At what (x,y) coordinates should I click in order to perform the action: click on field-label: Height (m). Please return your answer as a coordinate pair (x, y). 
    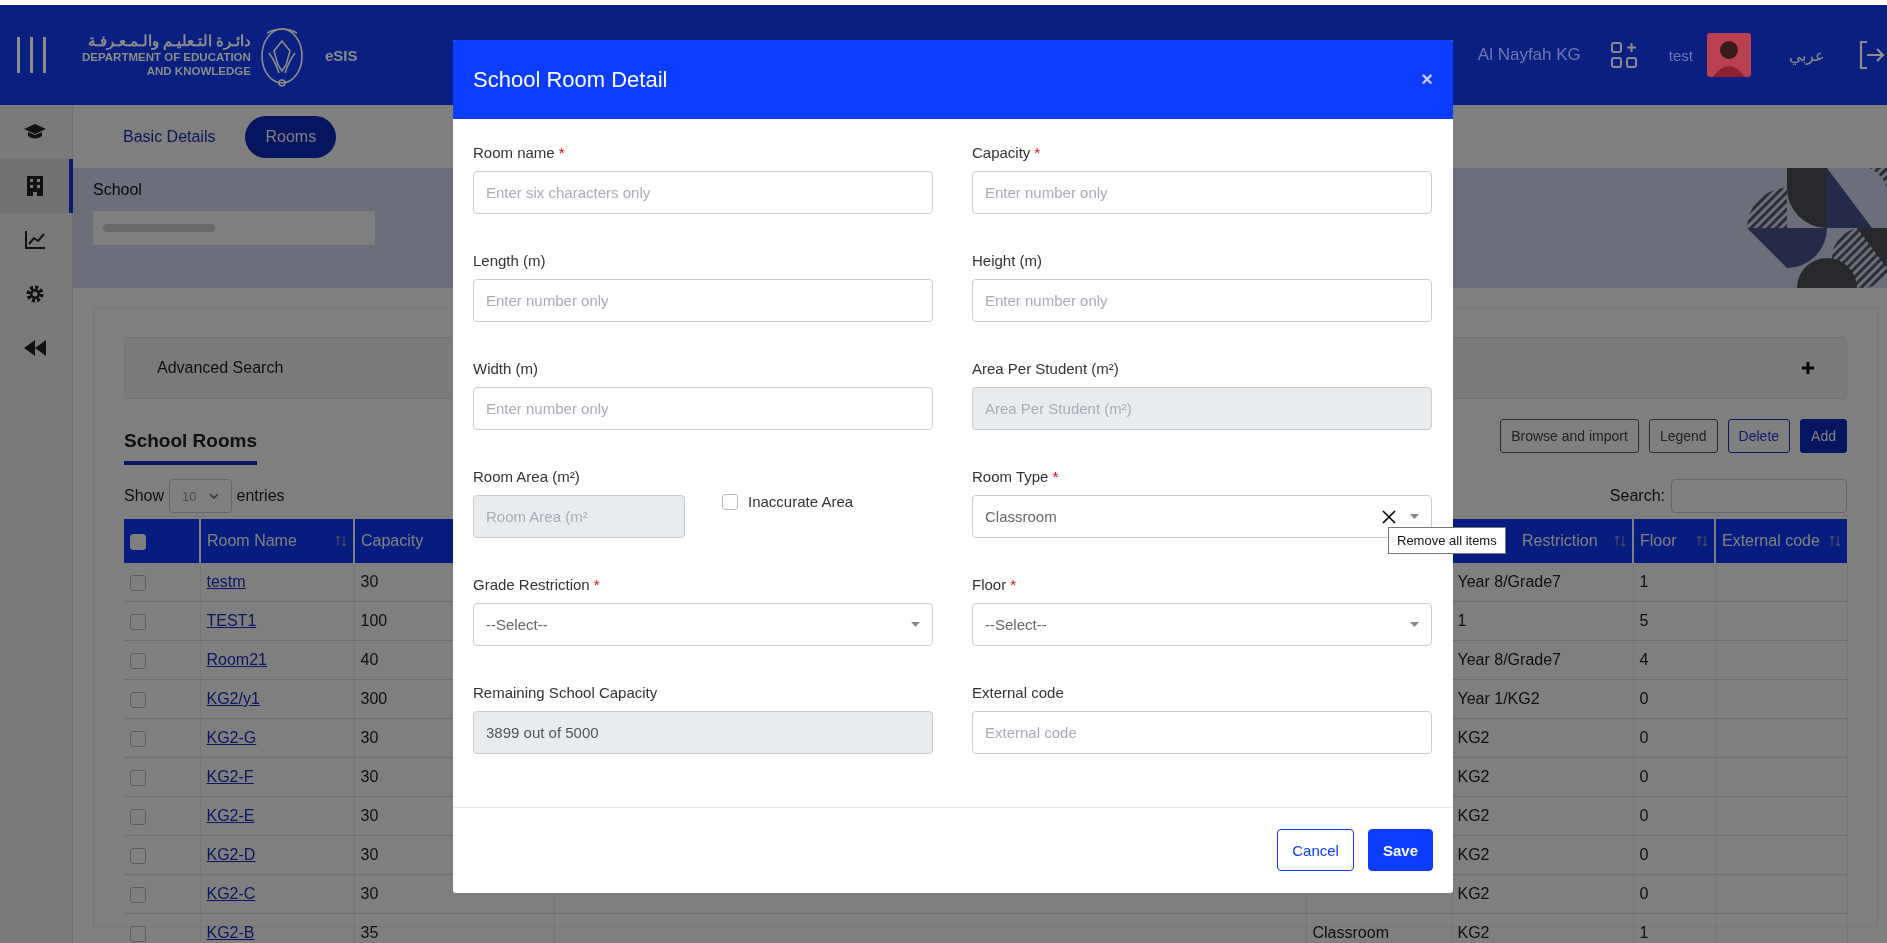
    Looking at the image, I should click on (1007, 260).